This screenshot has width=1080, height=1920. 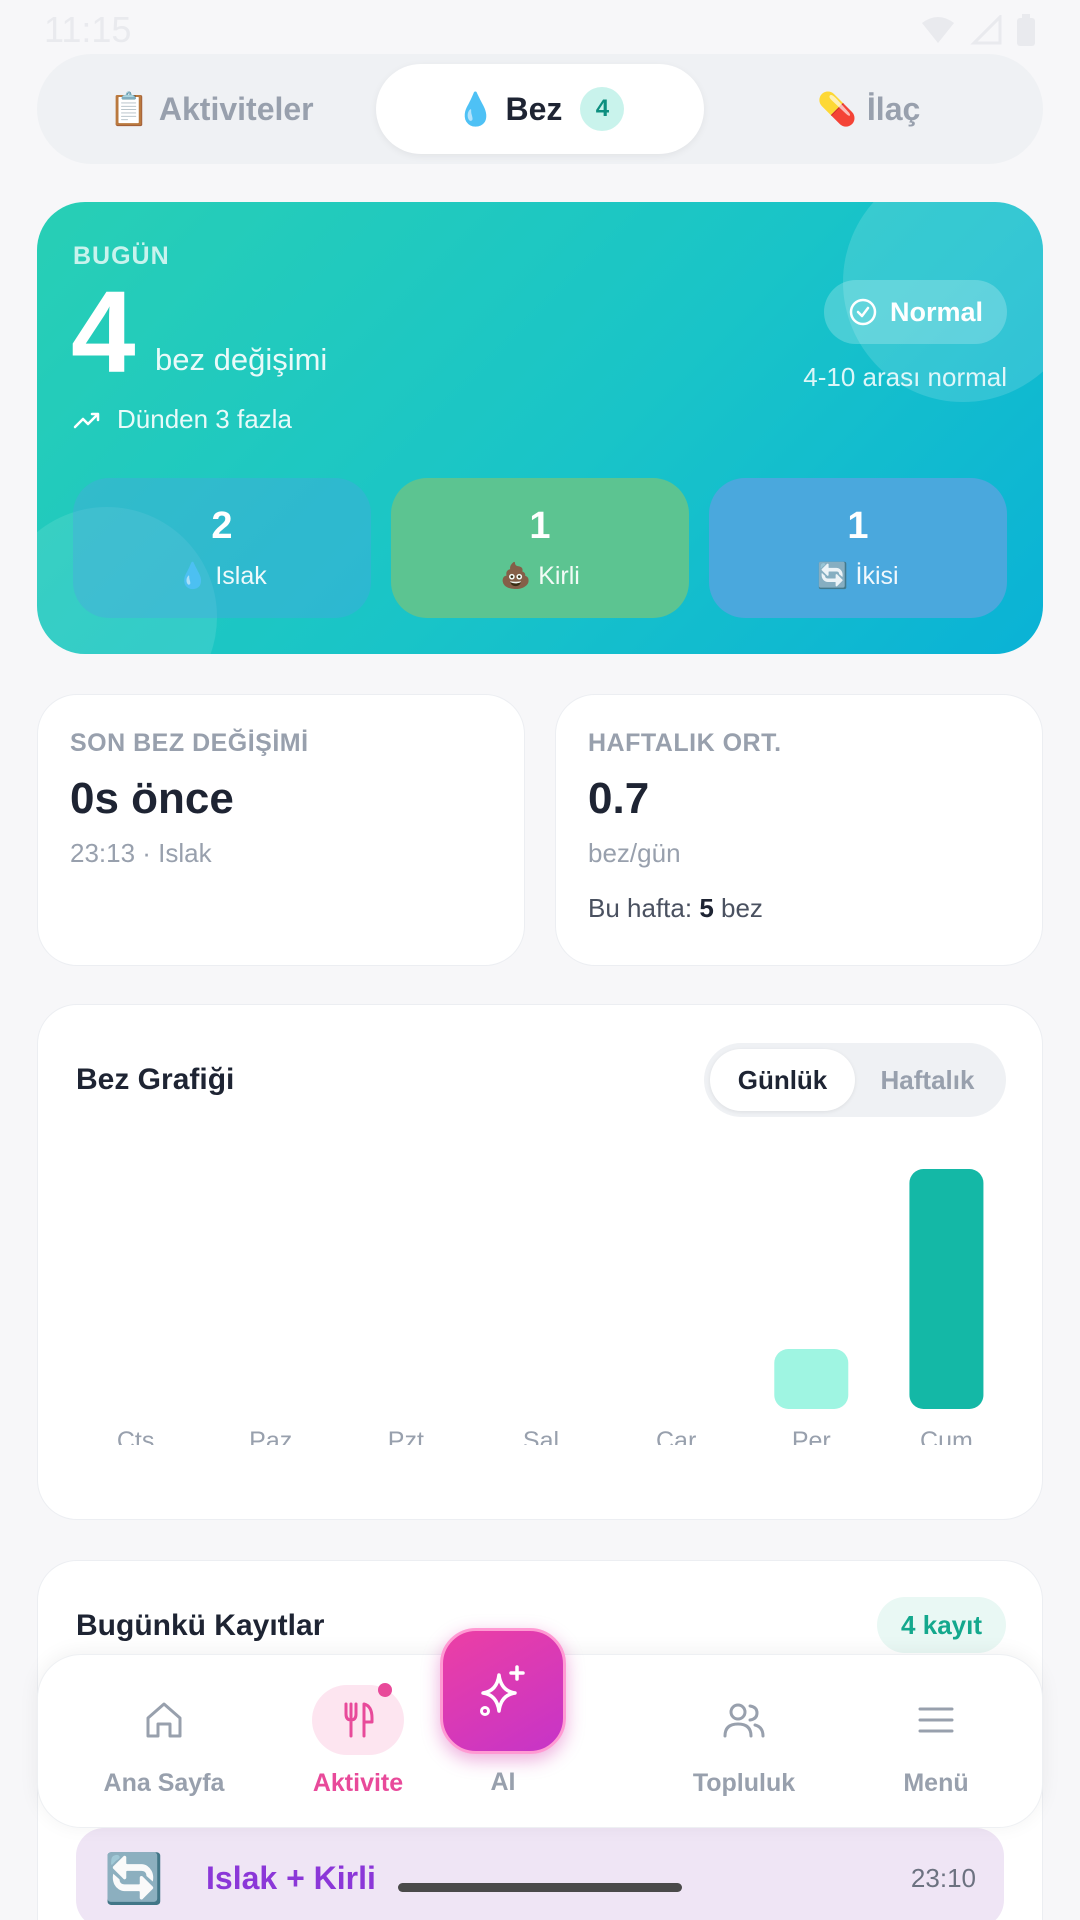 I want to click on tab-diaper: 💧 Bez 4, so click(x=540, y=109).